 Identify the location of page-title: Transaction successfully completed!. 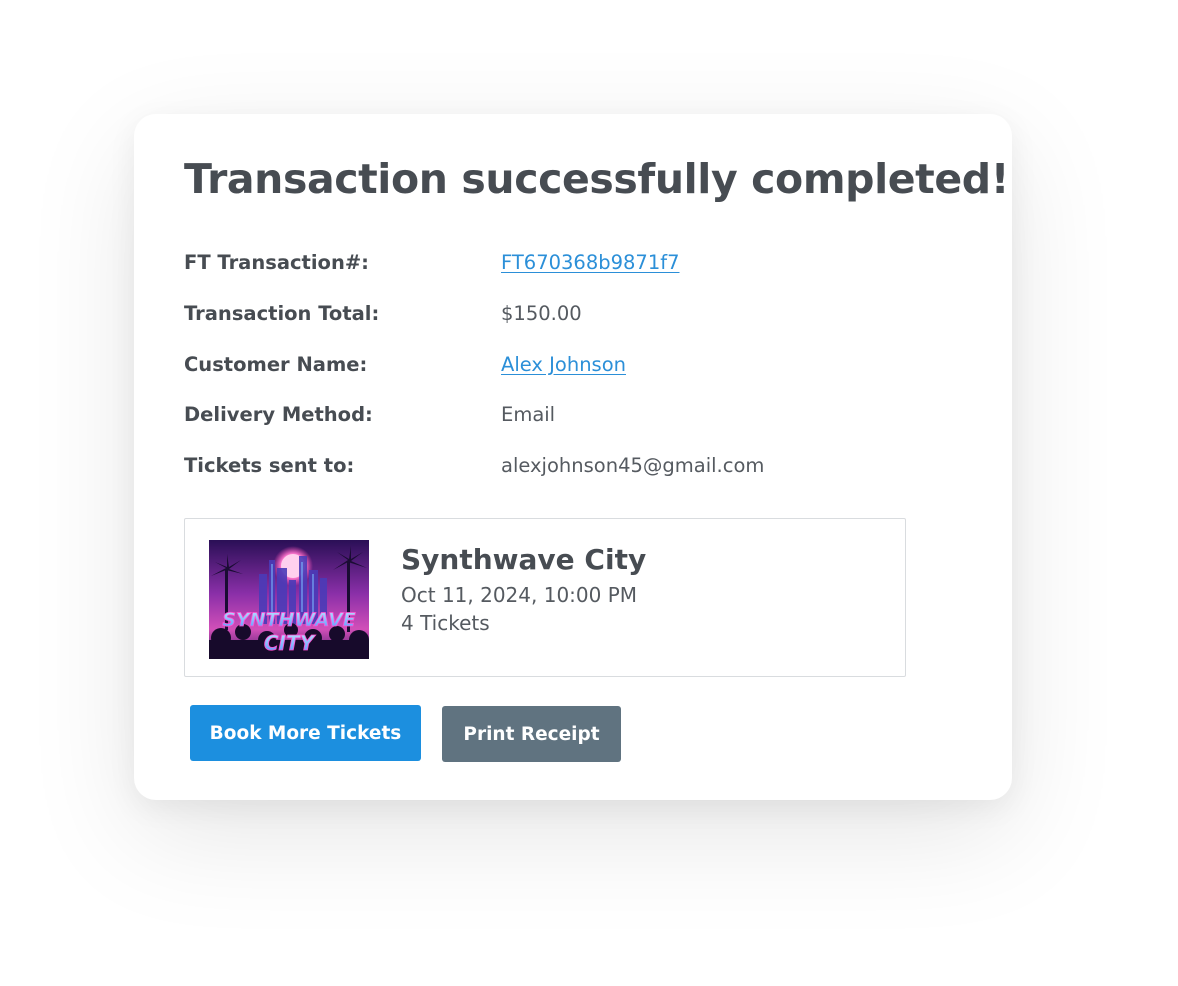
(596, 179).